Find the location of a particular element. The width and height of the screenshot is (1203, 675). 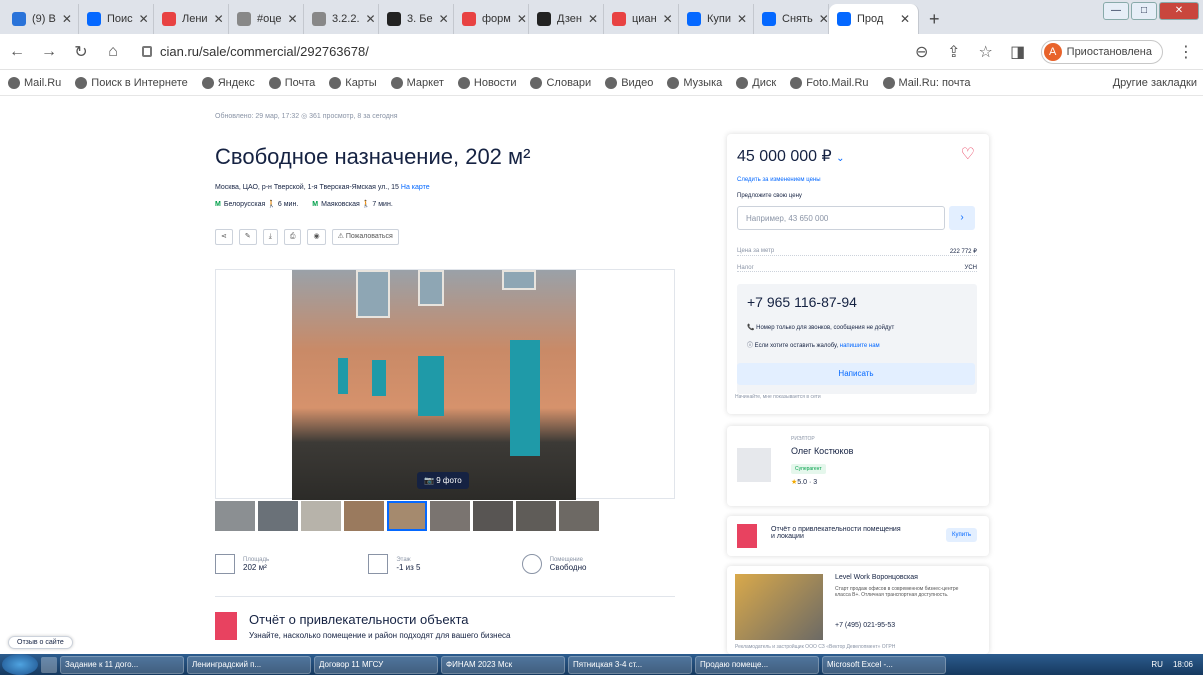

browser-tab: (9) В ✕ is located at coordinates (41, 19).